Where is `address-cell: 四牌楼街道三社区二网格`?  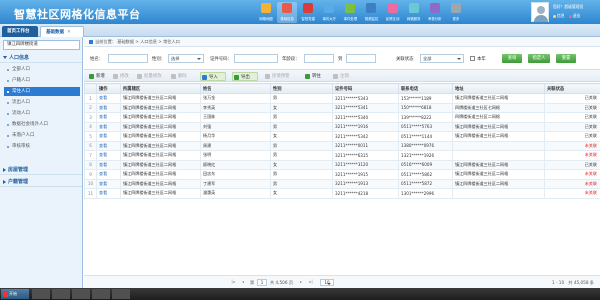 address-cell: 四牌楼街道三社区二网格 is located at coordinates (498, 117).